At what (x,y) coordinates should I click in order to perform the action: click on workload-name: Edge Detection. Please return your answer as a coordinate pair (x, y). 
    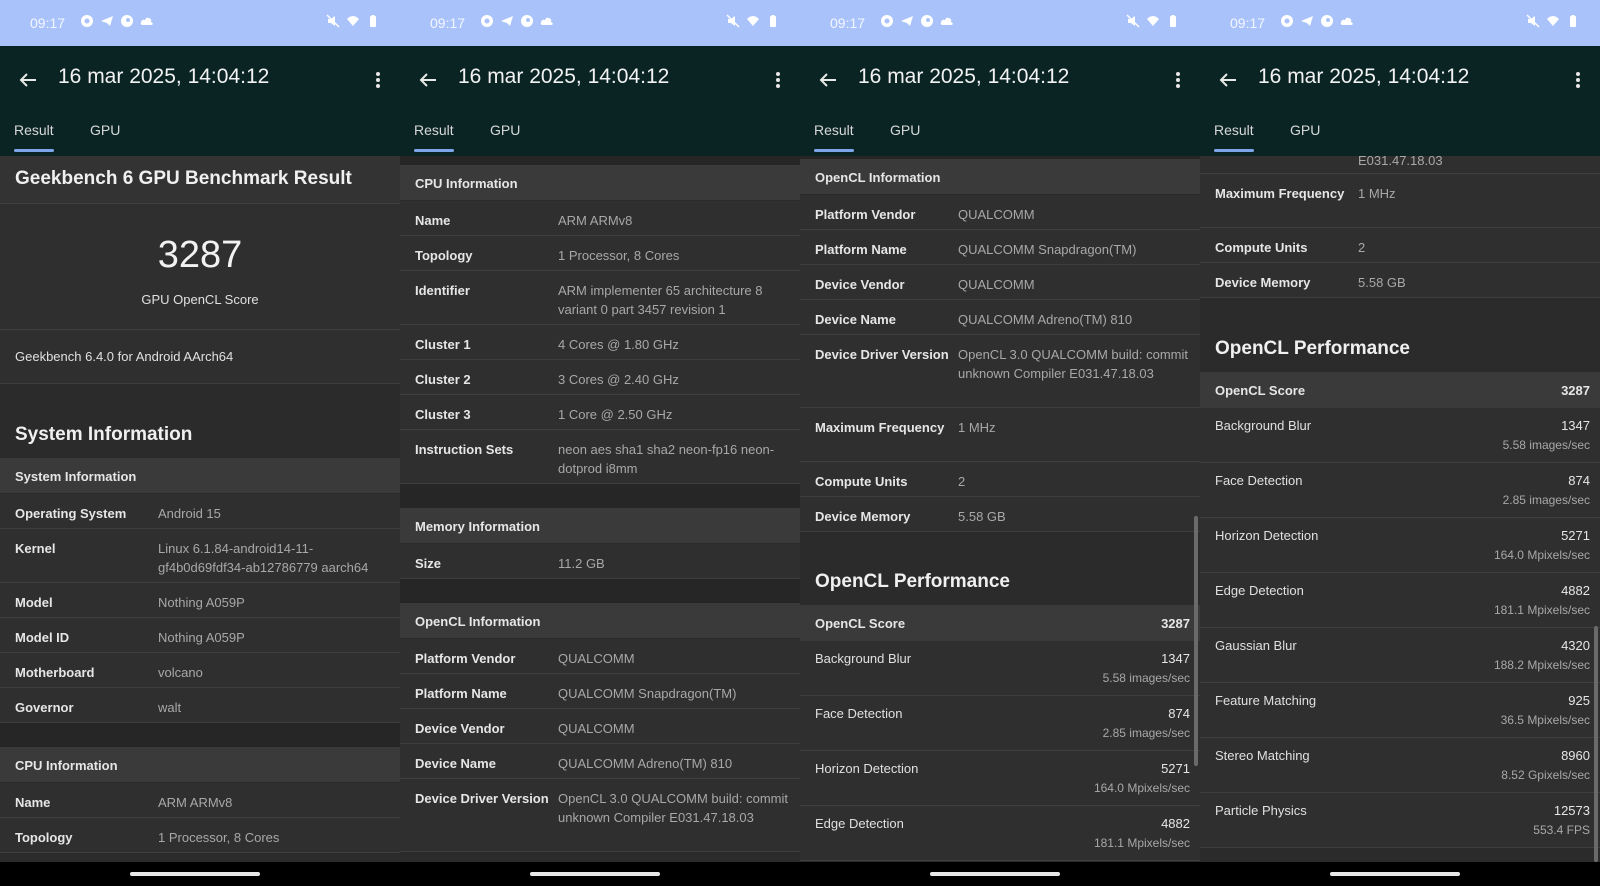
    Looking at the image, I should click on (1259, 590).